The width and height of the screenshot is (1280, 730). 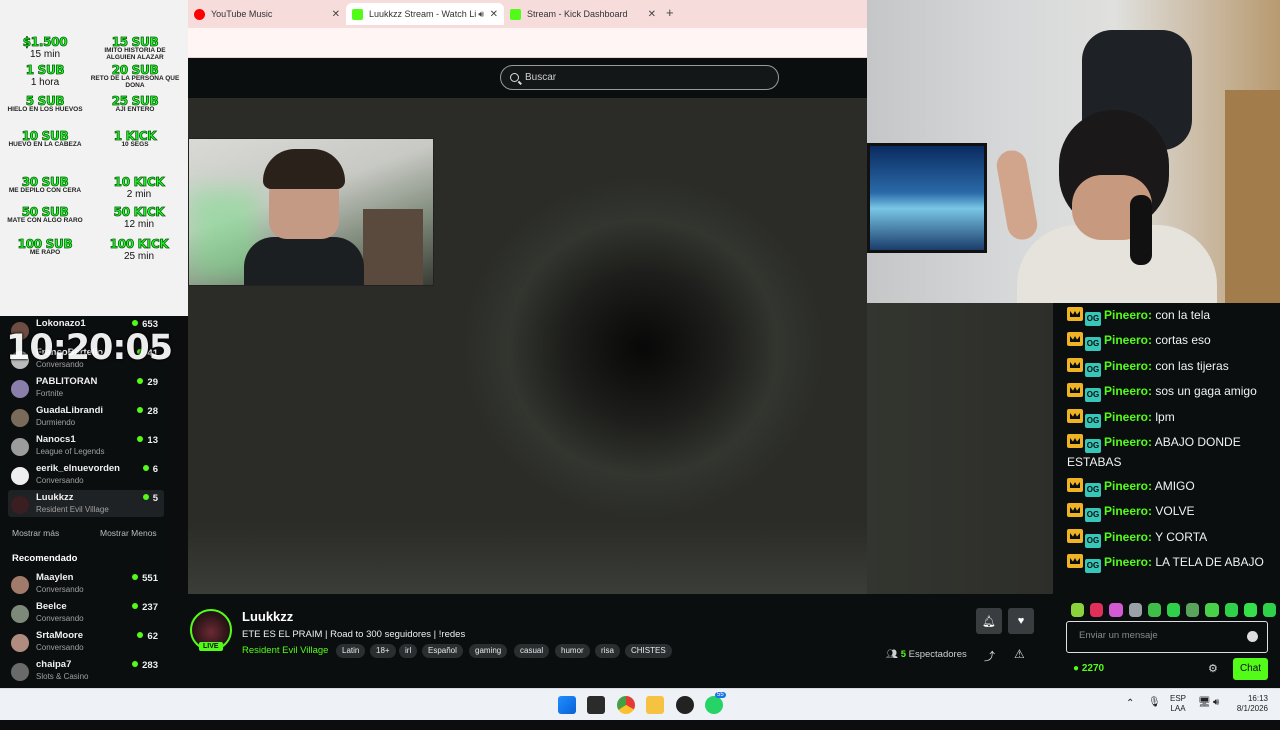 I want to click on report-icon: ⚠, so click(x=1019, y=654).